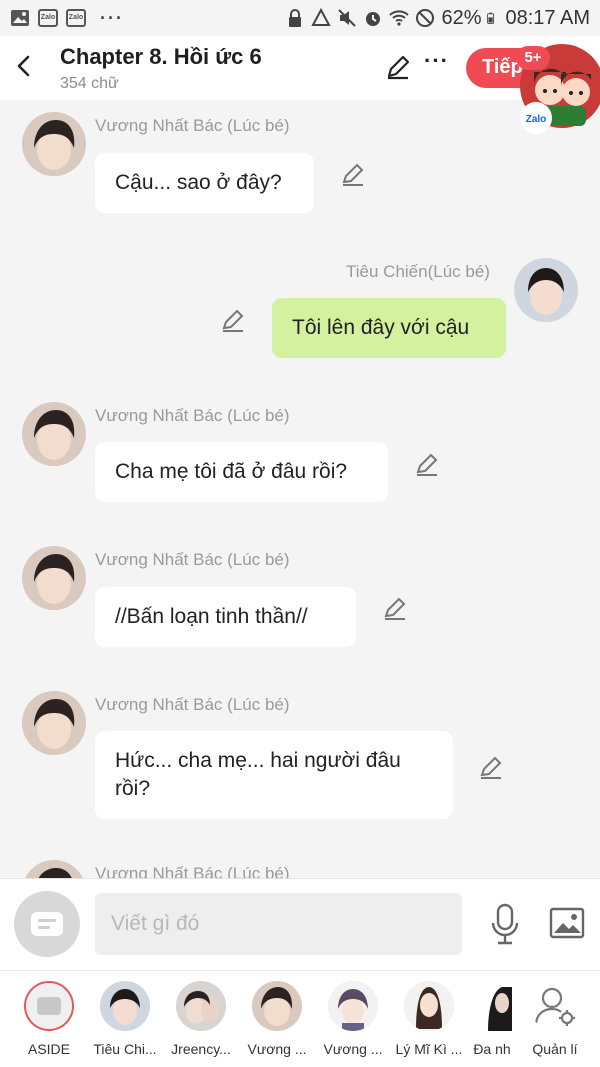 The height and width of the screenshot is (1067, 600). What do you see at coordinates (418, 271) in the screenshot?
I see `sender-name: Tiêu Chiến(Lúc bé)` at bounding box center [418, 271].